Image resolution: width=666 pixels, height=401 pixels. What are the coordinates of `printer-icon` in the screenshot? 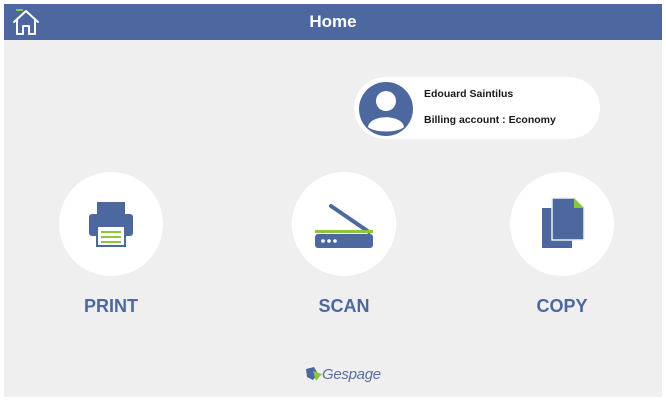 It's located at (111, 224).